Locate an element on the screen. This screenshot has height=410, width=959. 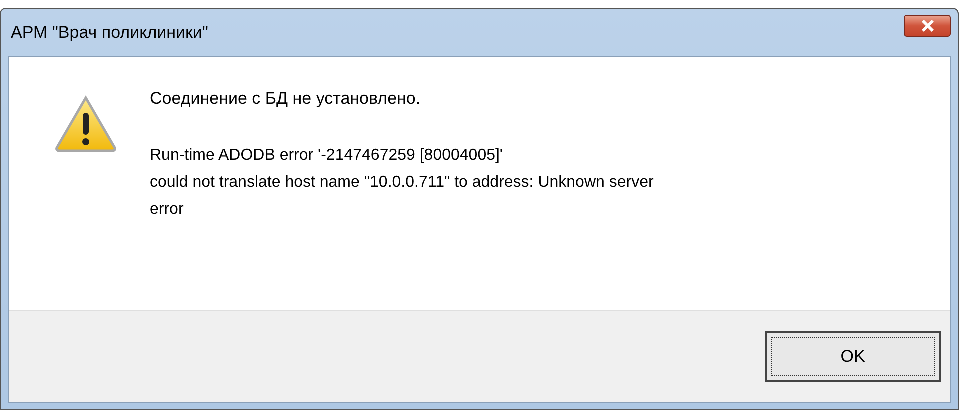
error-text: error is located at coordinates (167, 210).